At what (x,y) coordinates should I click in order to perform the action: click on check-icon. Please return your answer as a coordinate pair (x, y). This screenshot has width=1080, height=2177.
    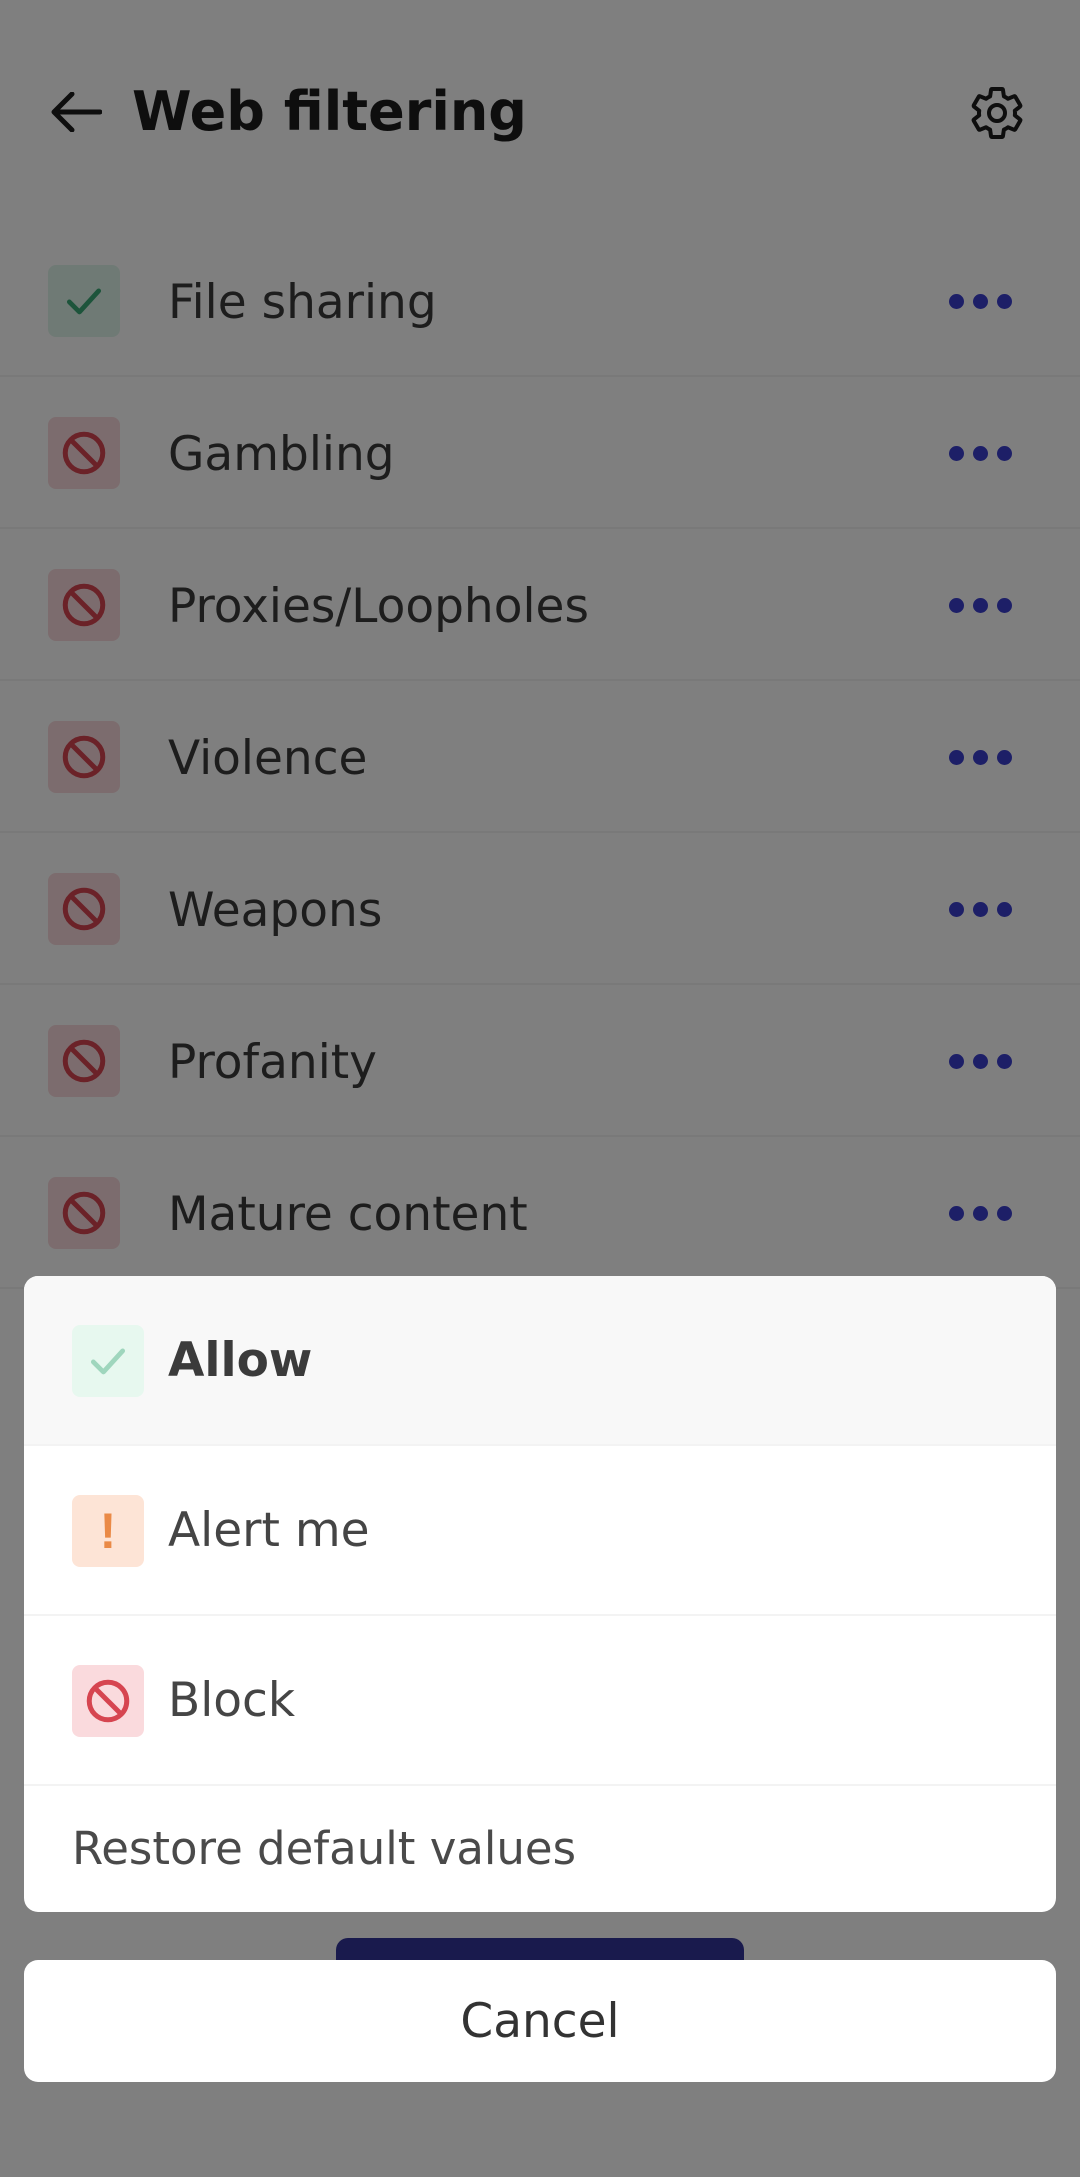
    Looking at the image, I should click on (108, 1361).